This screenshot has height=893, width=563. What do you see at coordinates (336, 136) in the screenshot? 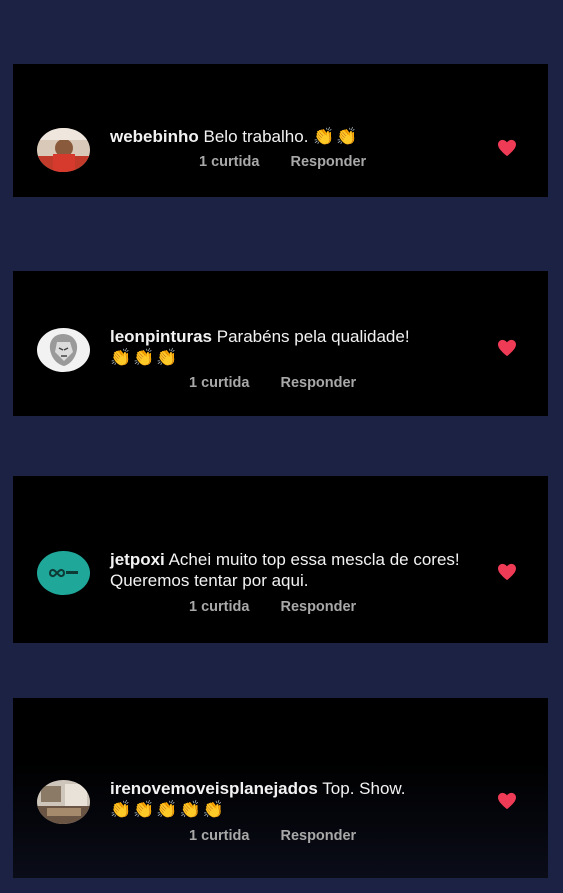
I see `clap-emoji: 👏👏` at bounding box center [336, 136].